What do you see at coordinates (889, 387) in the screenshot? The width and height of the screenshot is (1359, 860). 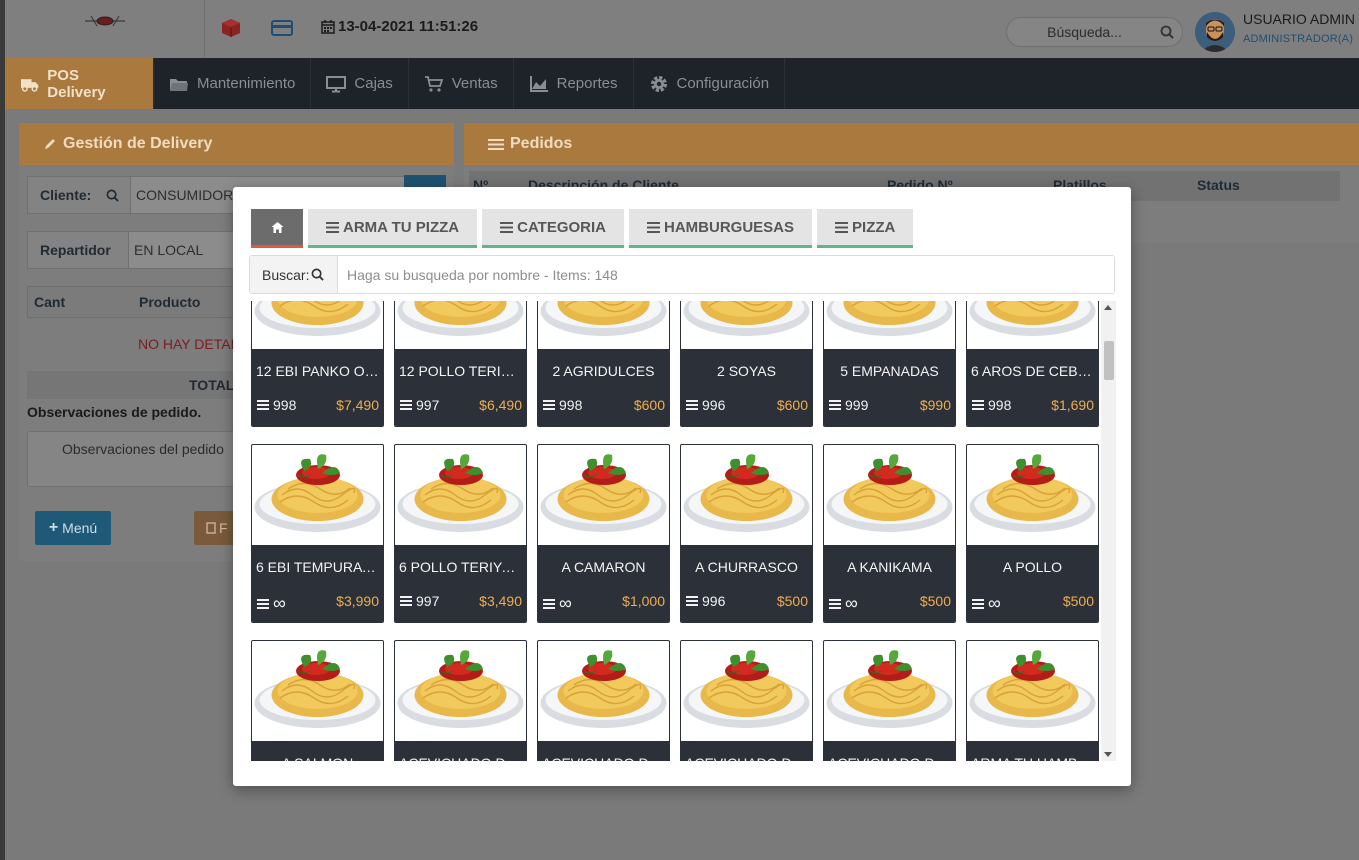 I see `product-card-footer: 5 EMPANADAS 999 $990` at bounding box center [889, 387].